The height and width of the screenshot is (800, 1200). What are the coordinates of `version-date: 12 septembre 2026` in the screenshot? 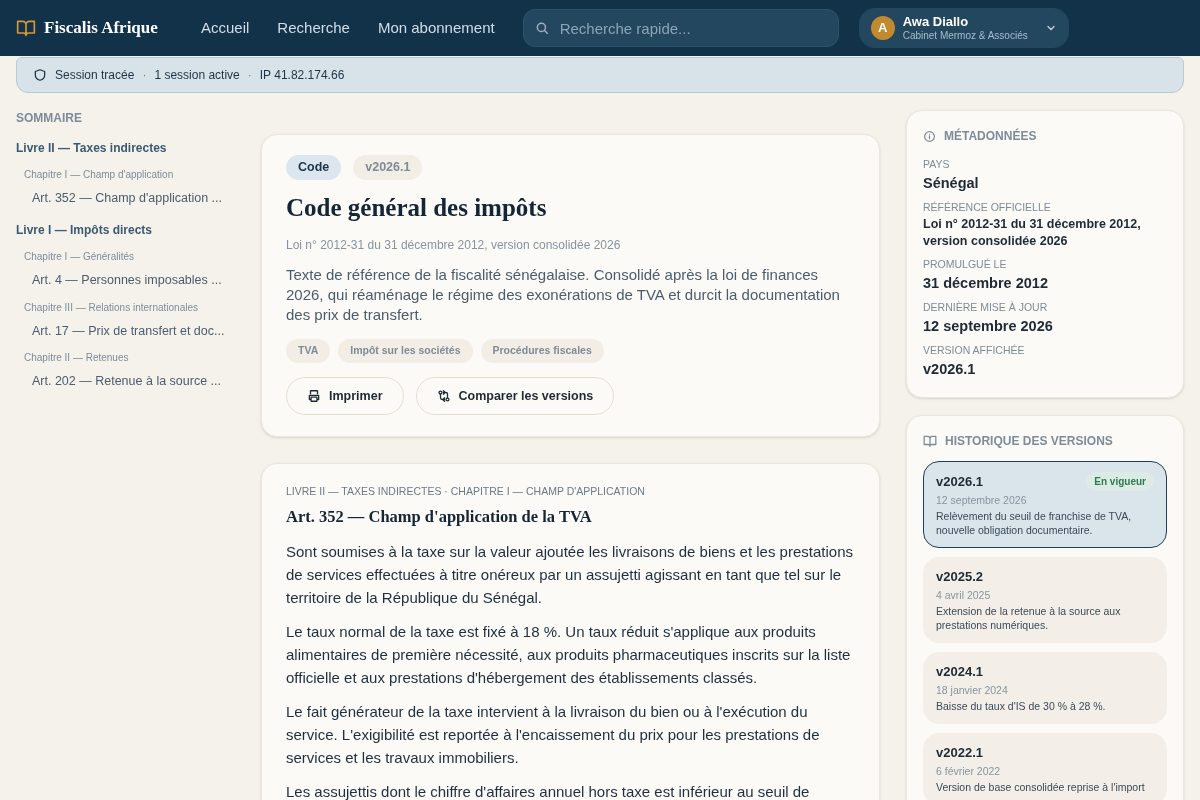 It's located at (982, 500).